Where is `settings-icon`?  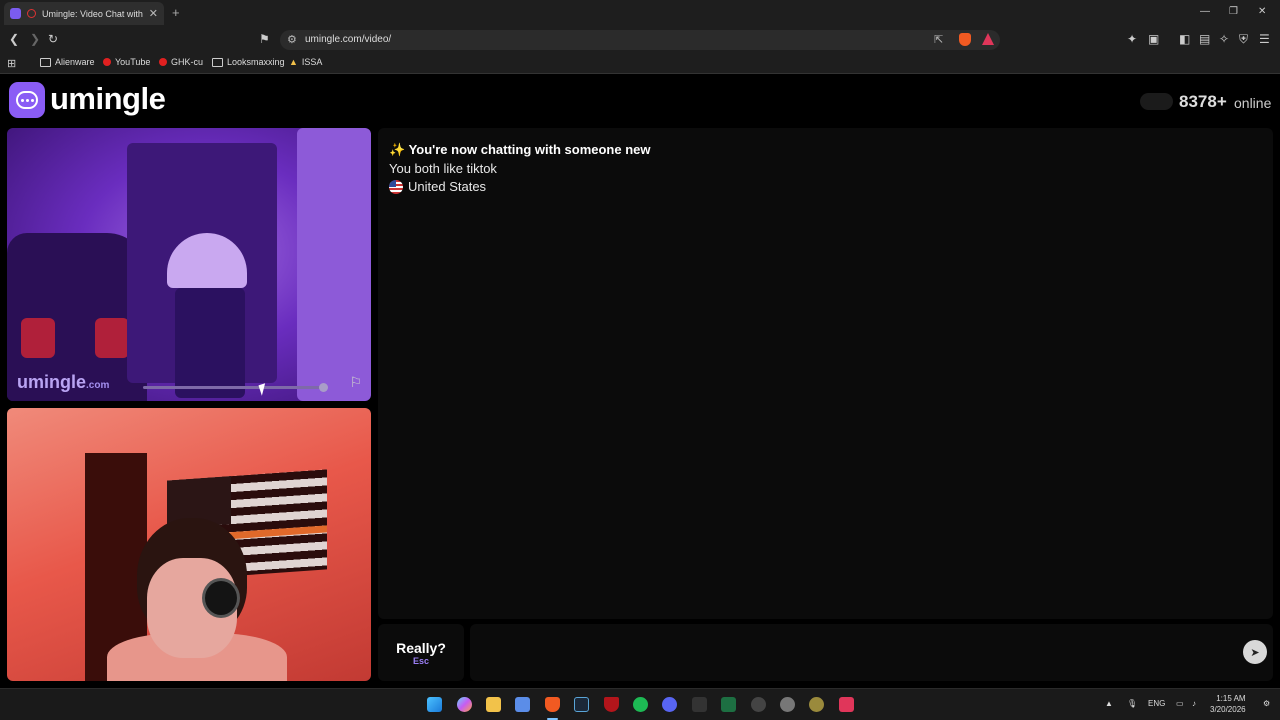 settings-icon is located at coordinates (787, 704).